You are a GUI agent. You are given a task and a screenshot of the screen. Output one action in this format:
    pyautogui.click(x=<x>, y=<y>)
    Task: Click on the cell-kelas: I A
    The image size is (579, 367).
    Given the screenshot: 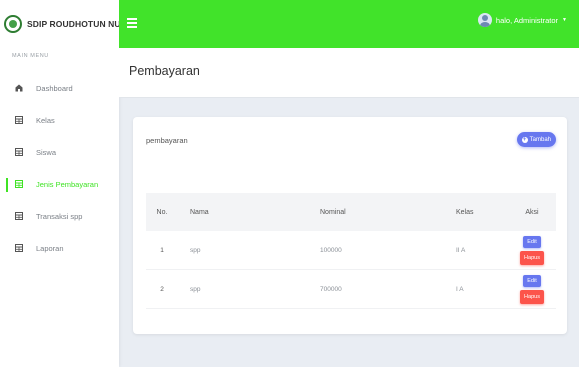 What is the action you would take?
    pyautogui.click(x=460, y=289)
    